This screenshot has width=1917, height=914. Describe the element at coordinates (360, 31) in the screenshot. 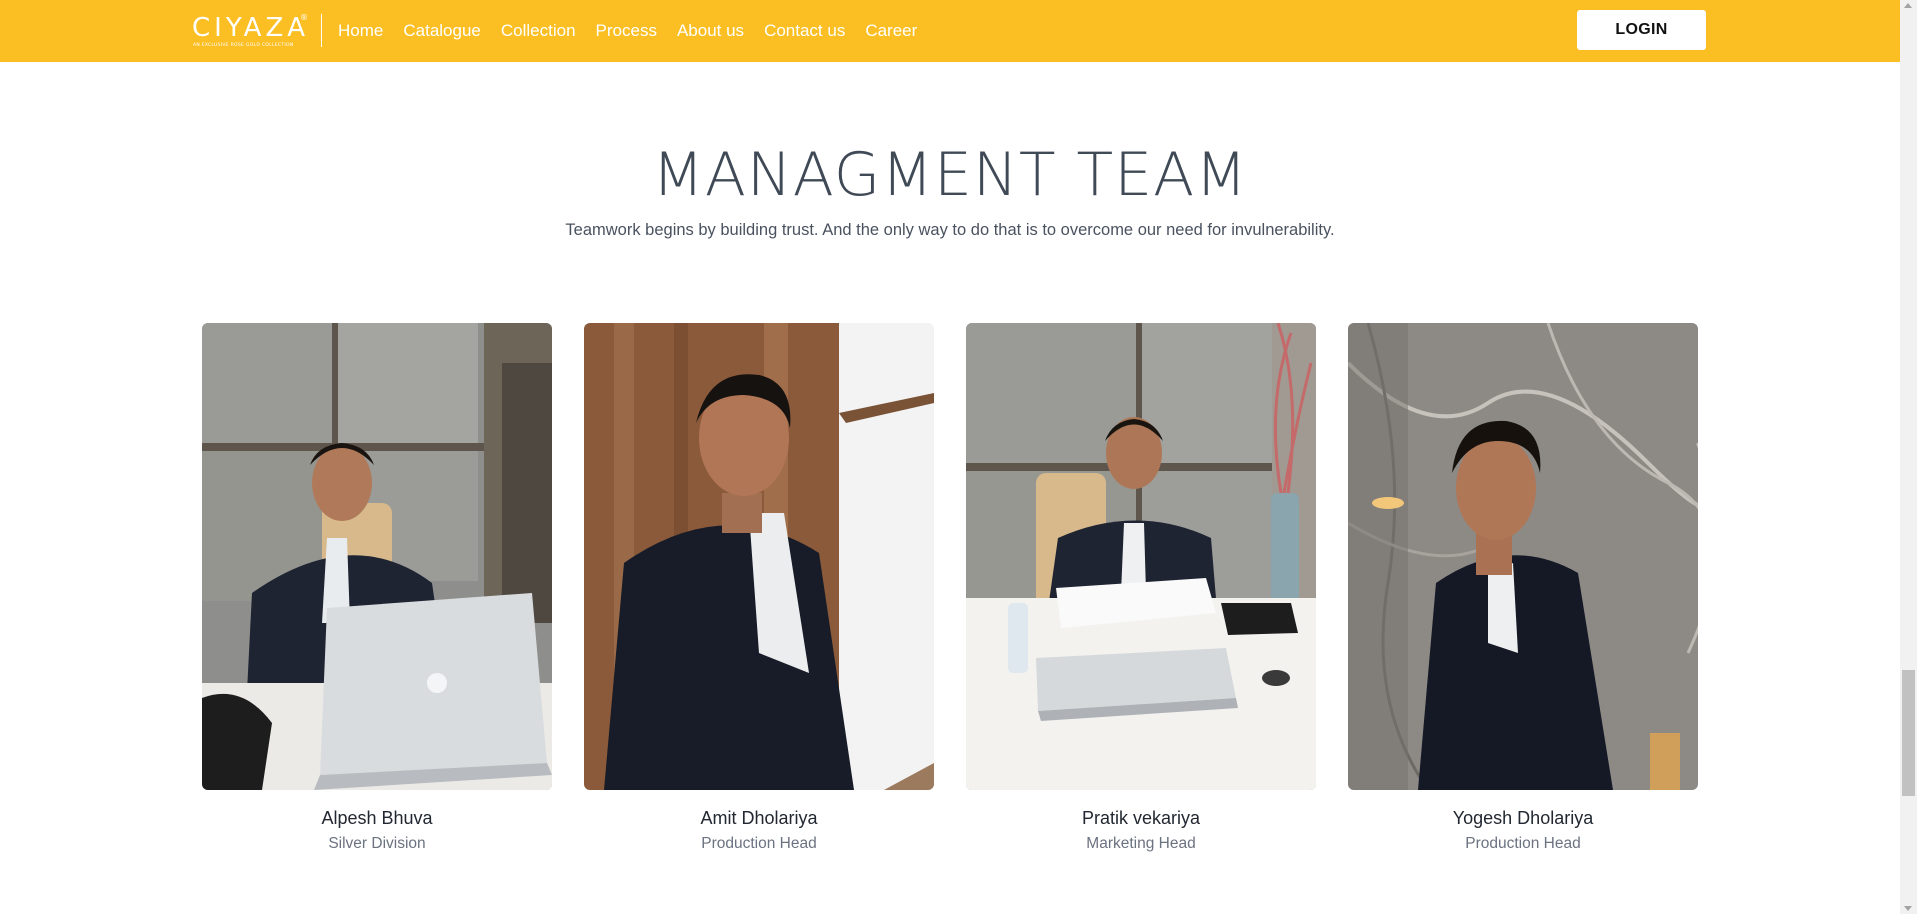

I see `nav-link-home: Home` at that location.